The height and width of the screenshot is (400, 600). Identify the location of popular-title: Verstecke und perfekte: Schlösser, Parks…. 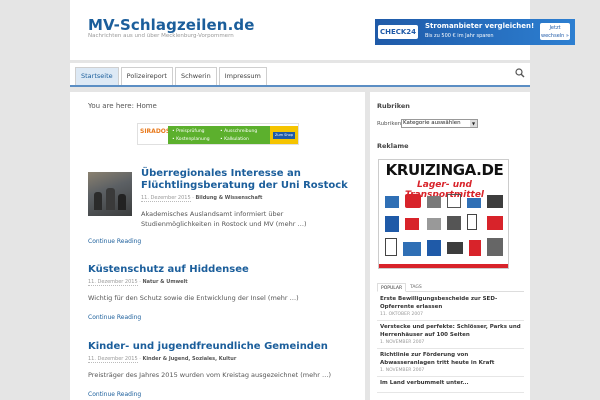
(450, 331).